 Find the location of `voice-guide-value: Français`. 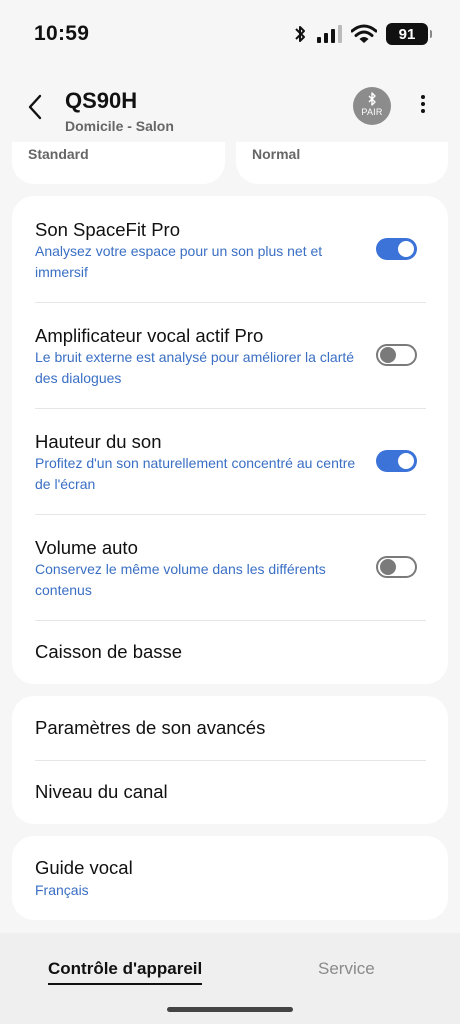

voice-guide-value: Français is located at coordinates (62, 890).